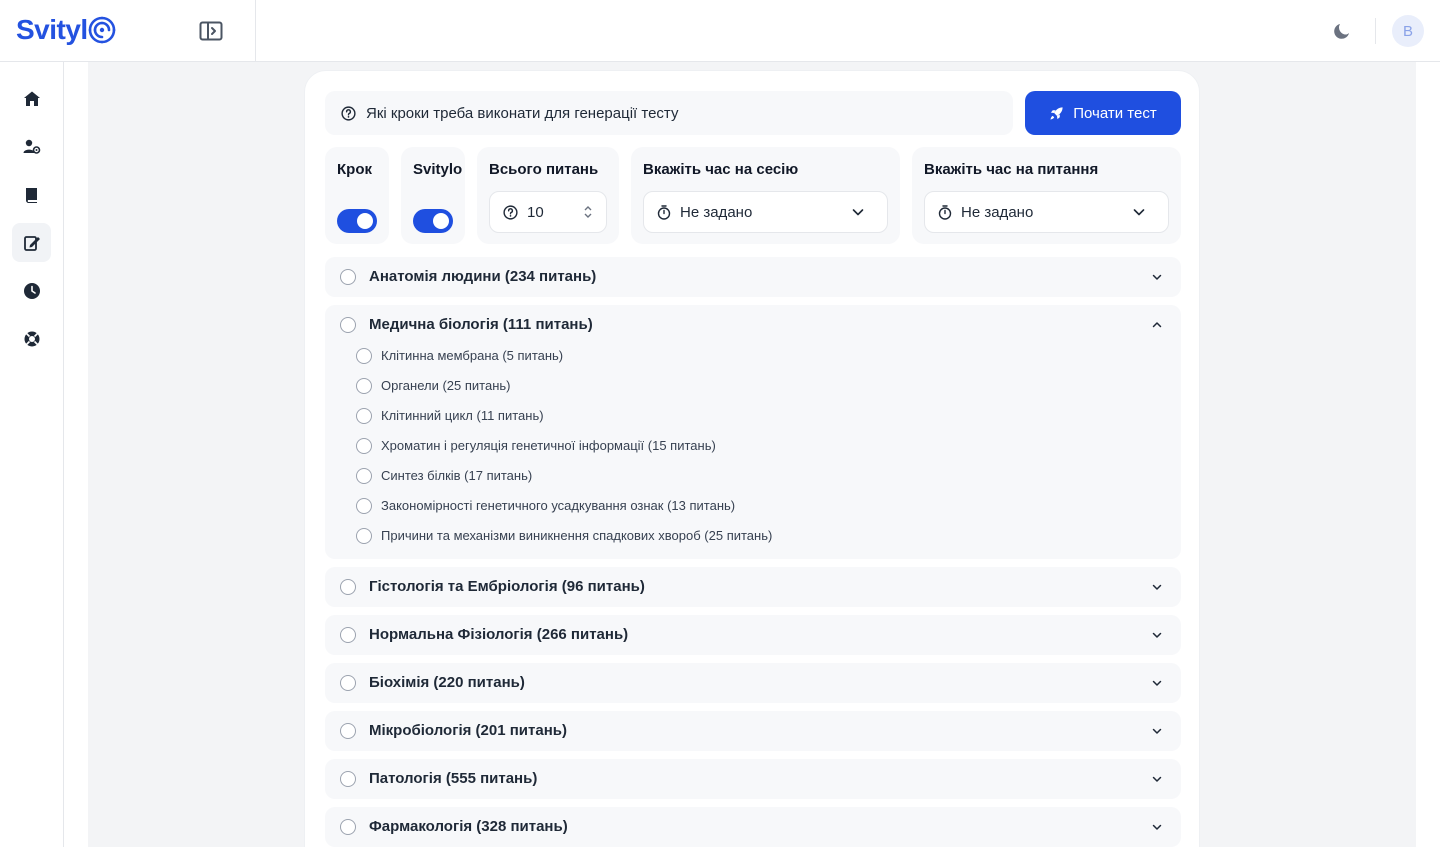 The image size is (1440, 847). What do you see at coordinates (1115, 113) in the screenshot?
I see `start-test-label: Почати тест` at bounding box center [1115, 113].